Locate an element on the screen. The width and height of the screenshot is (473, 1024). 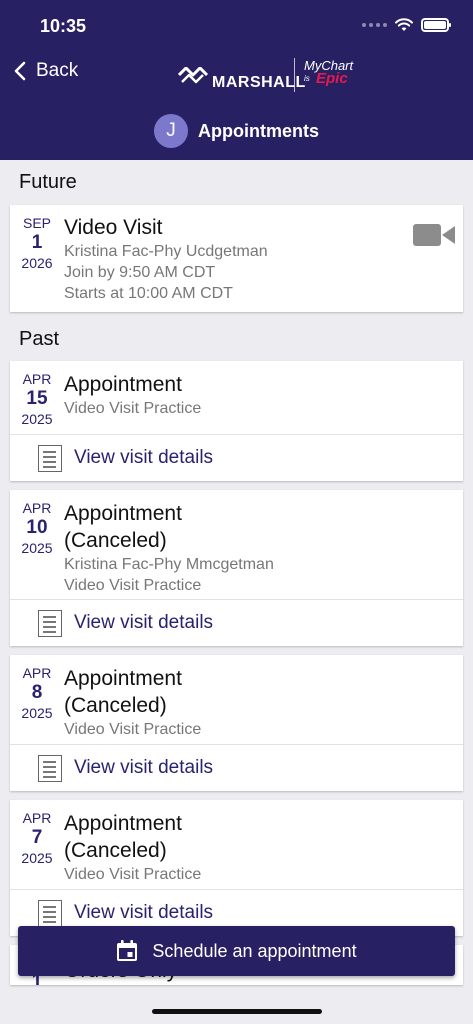
appointment-date: SEP 1 2026 is located at coordinates (37, 244).